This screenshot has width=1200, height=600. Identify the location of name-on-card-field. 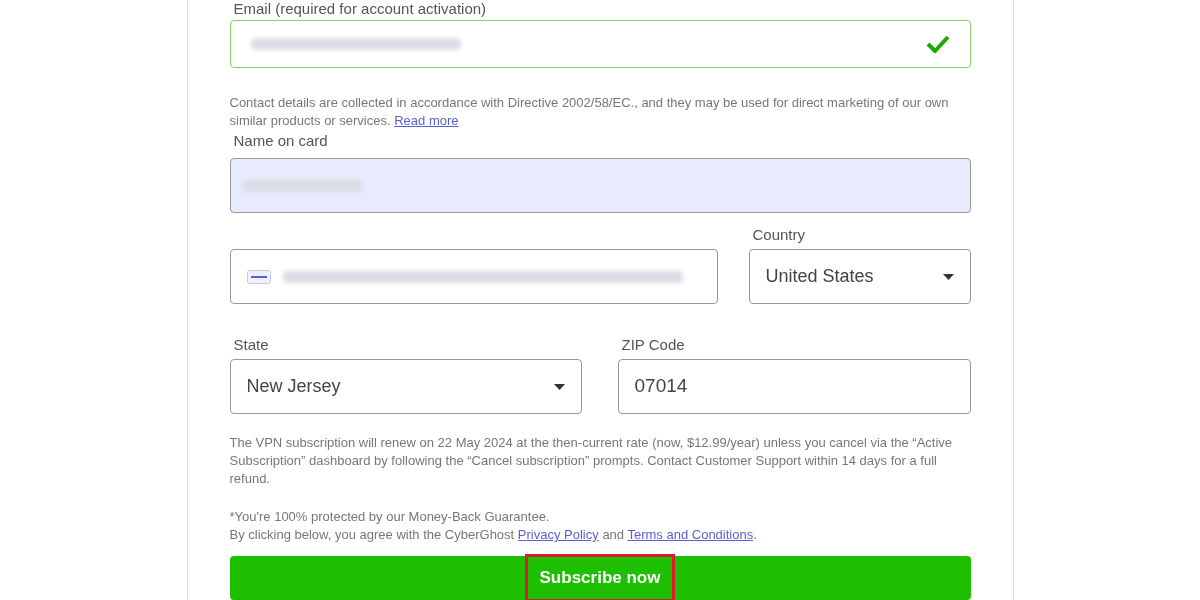
(600, 185).